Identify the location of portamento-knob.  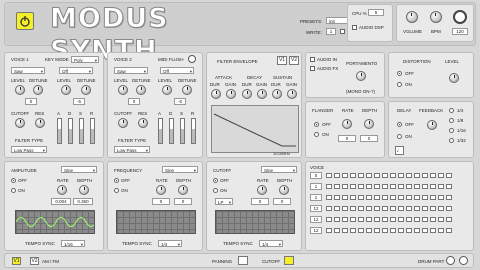
(361, 76).